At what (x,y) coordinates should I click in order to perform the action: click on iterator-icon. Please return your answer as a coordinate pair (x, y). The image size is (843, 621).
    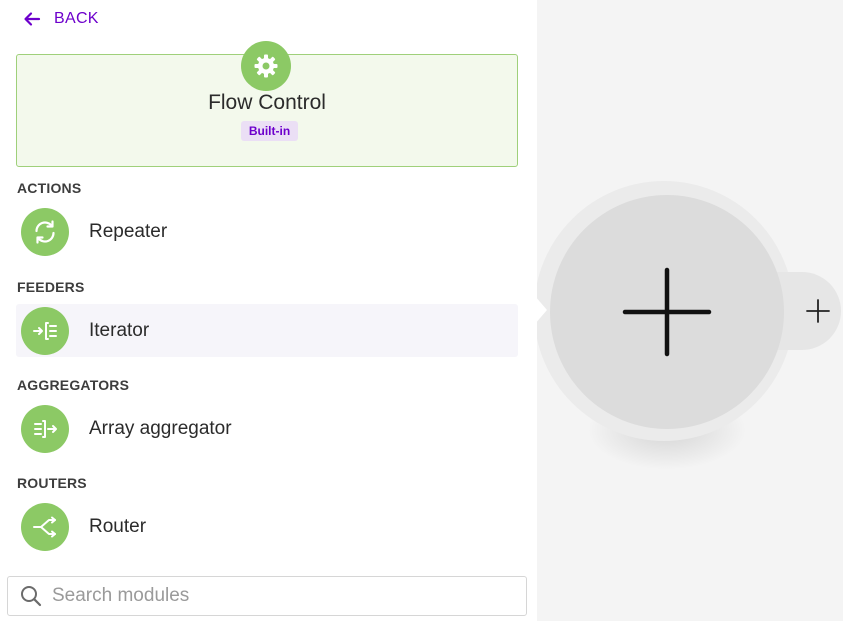
    Looking at the image, I should click on (45, 330).